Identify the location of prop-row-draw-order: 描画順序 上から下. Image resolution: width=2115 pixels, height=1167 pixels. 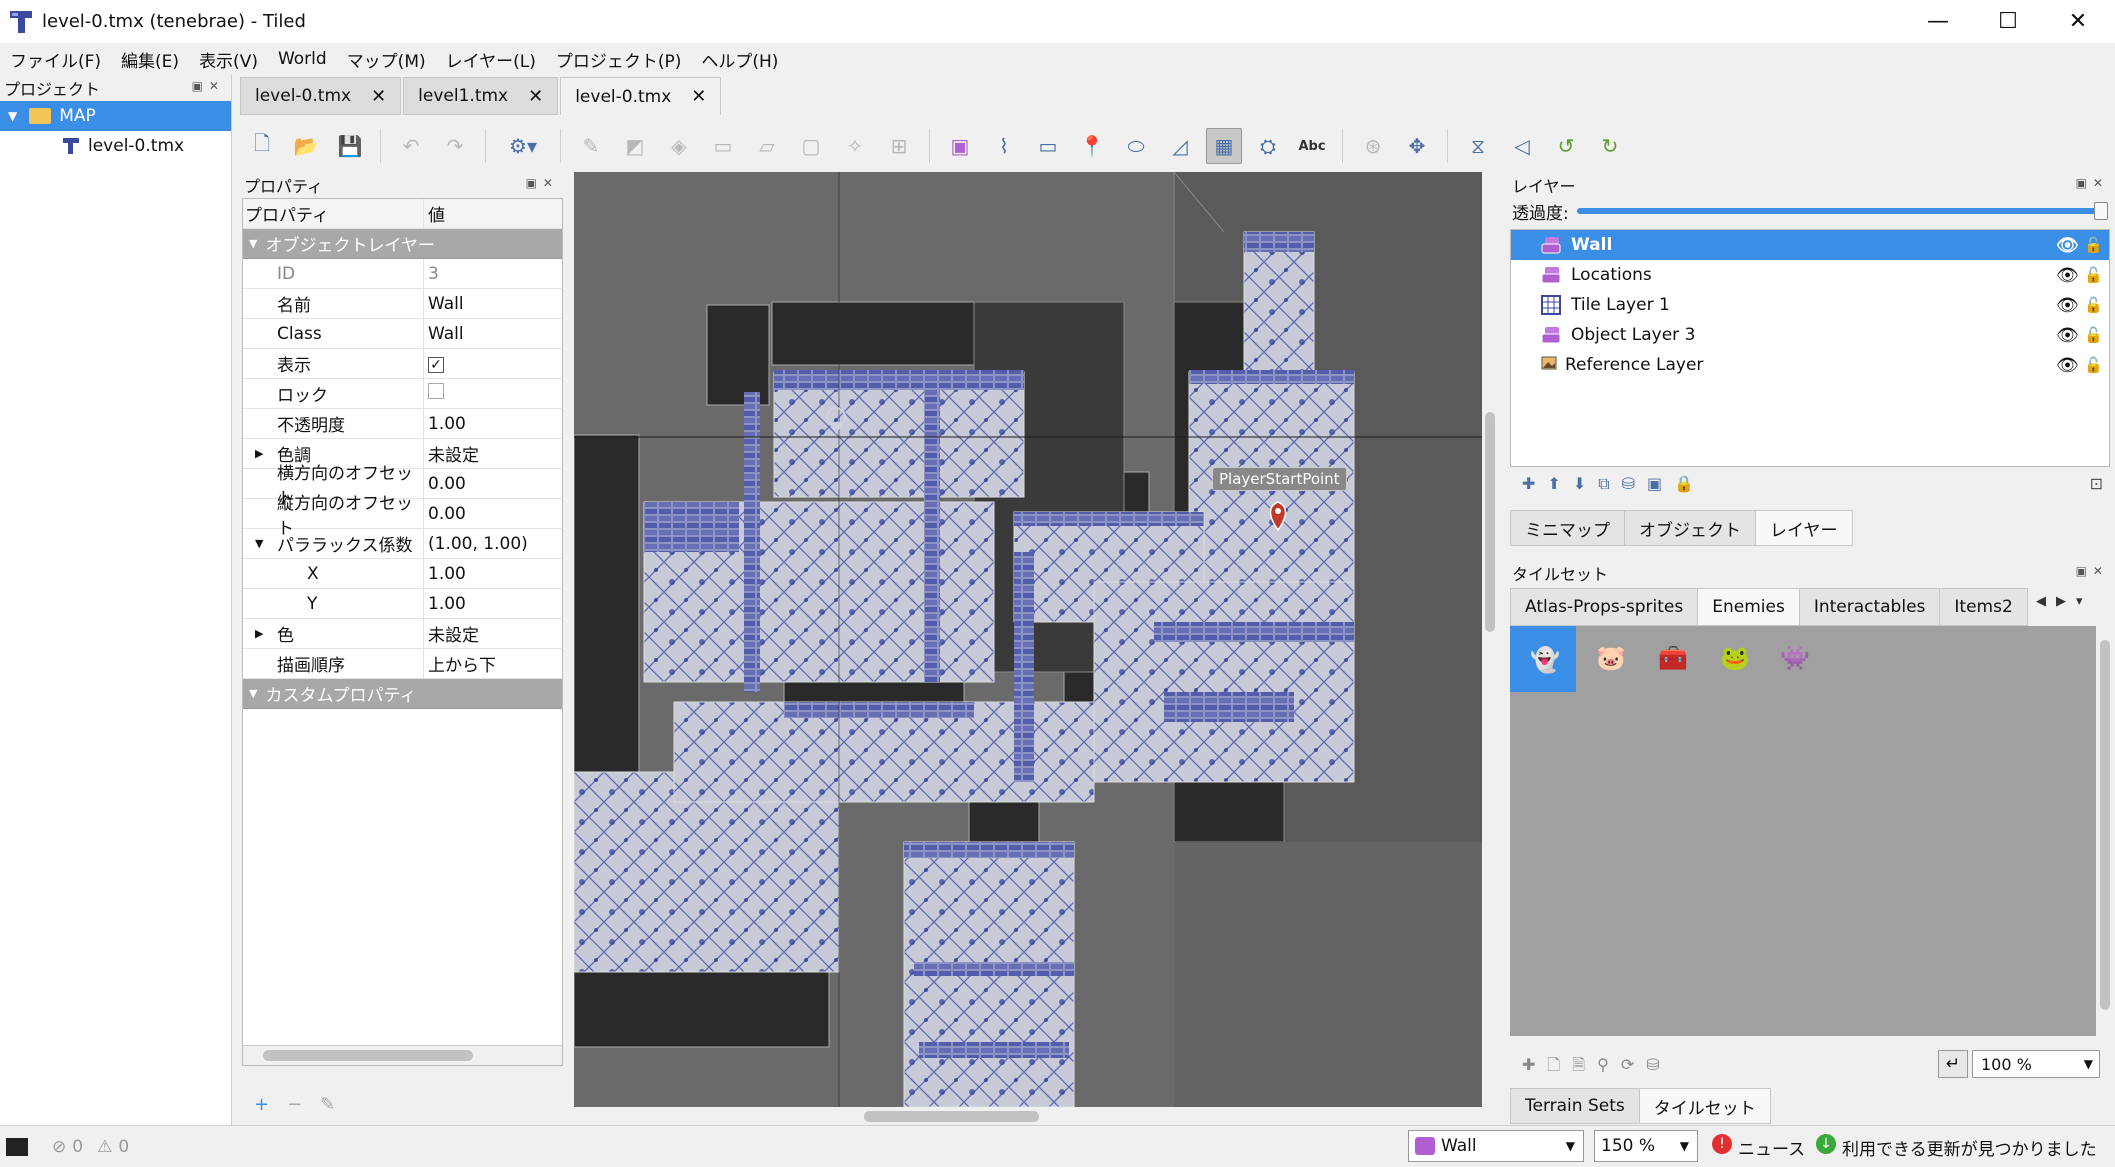
(402, 663).